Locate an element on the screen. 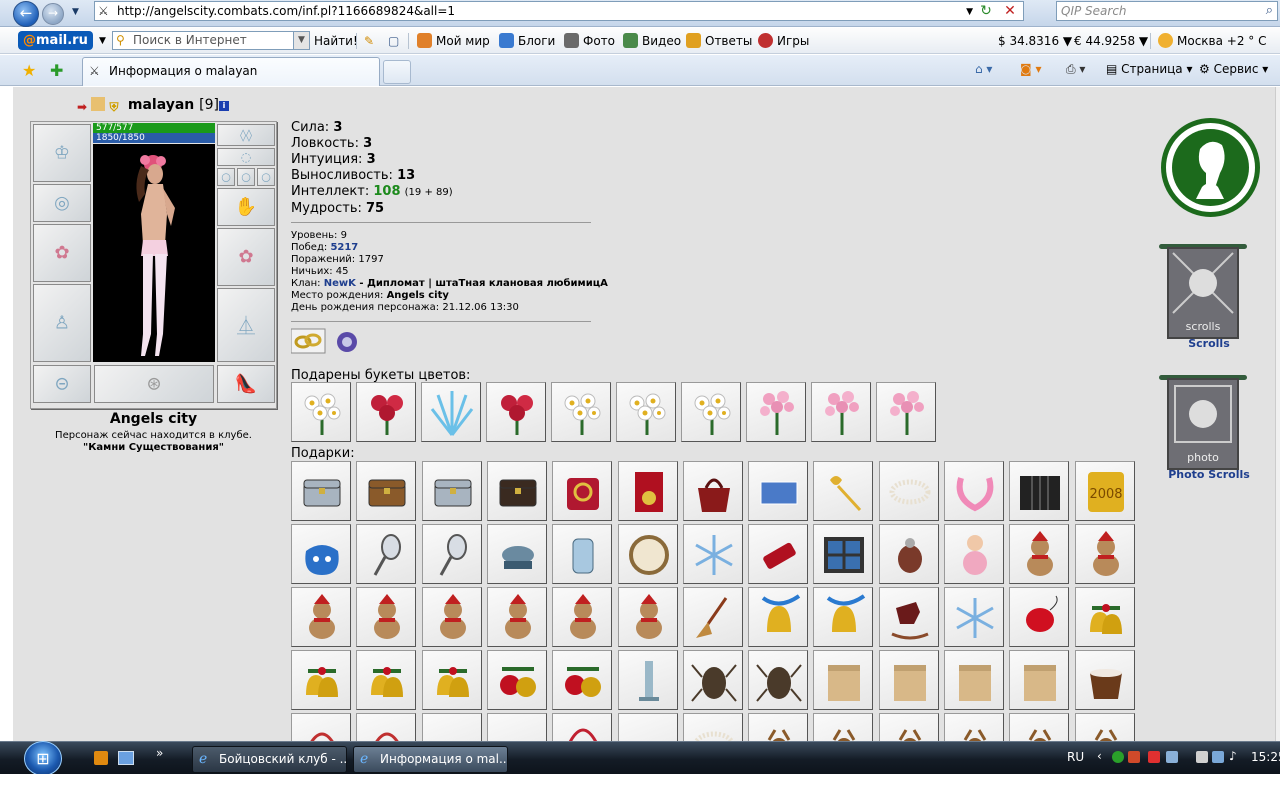 The image size is (1280, 800). red-bag-icon is located at coordinates (582, 727).